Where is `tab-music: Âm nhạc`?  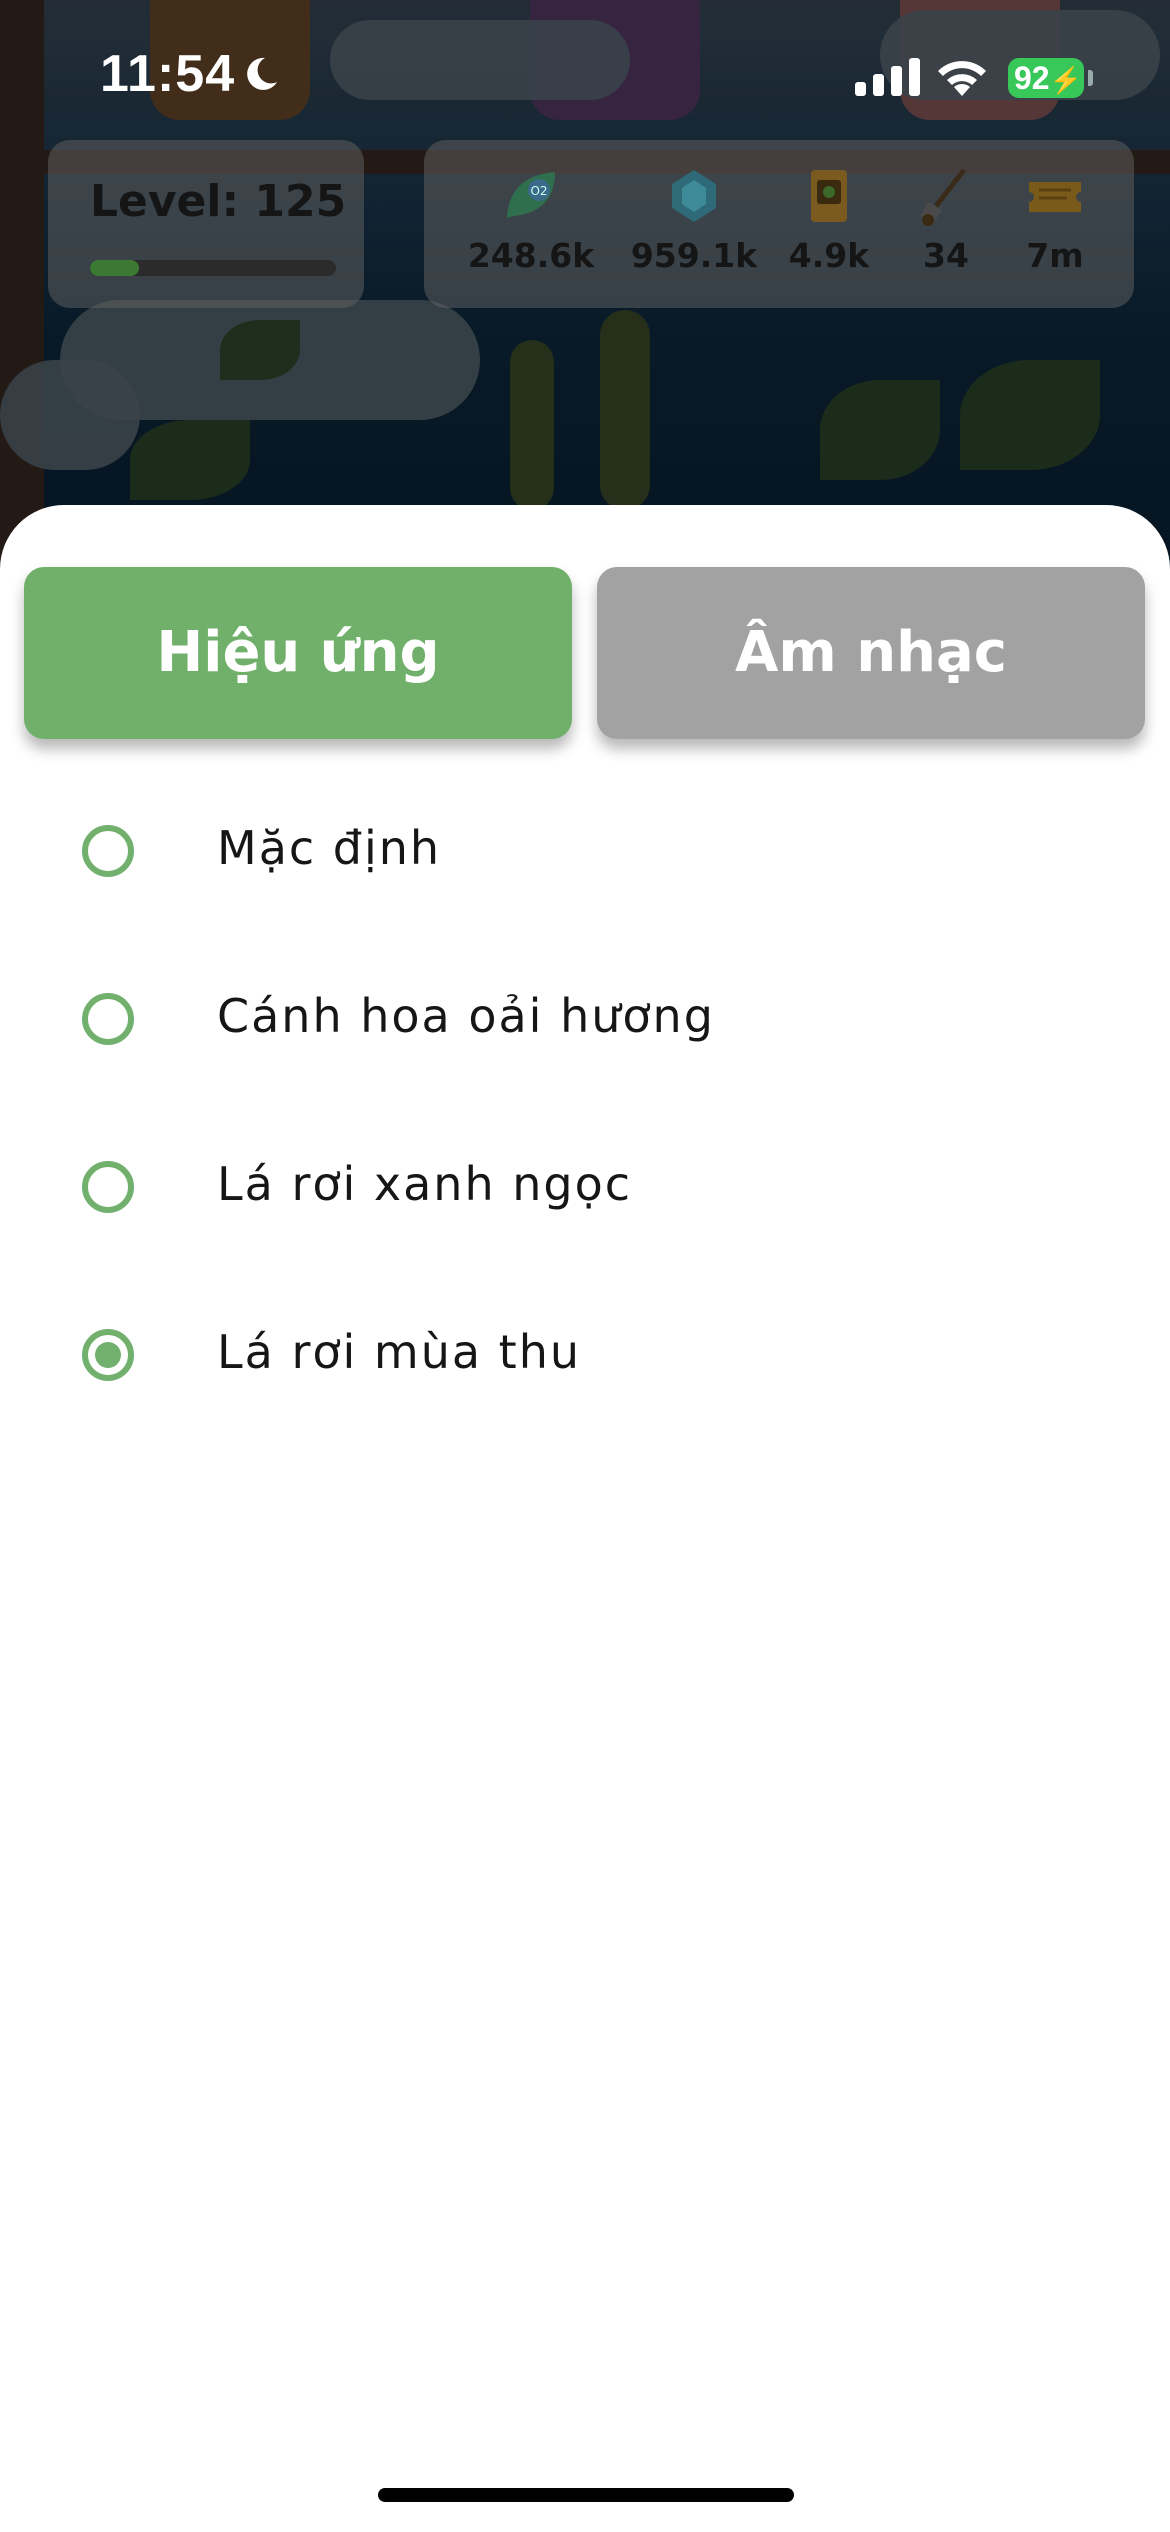
tab-music: Âm nhạc is located at coordinates (871, 653).